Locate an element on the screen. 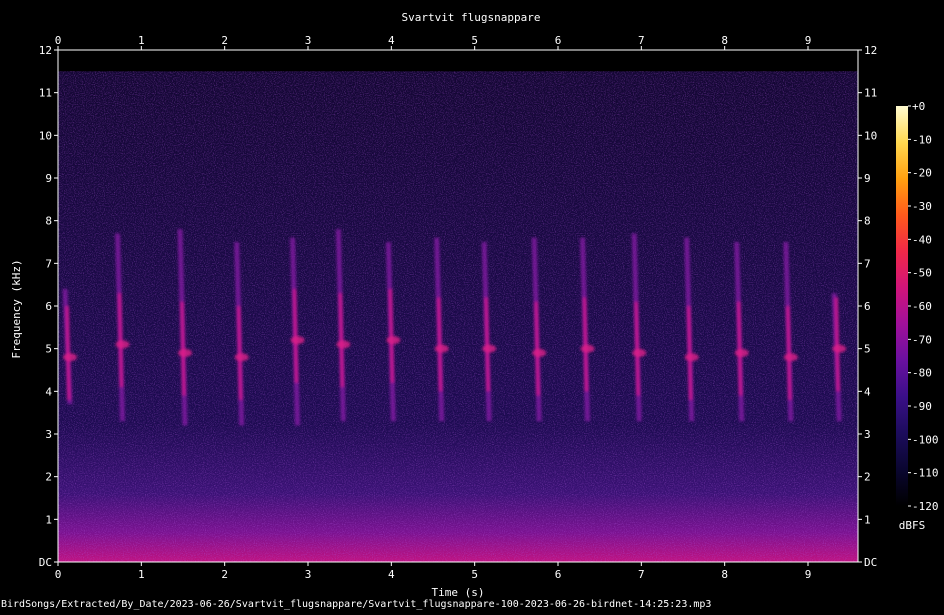 Image resolution: width=944 pixels, height=615 pixels. chart-title: Svartvit flugsnappare is located at coordinates (470, 17).